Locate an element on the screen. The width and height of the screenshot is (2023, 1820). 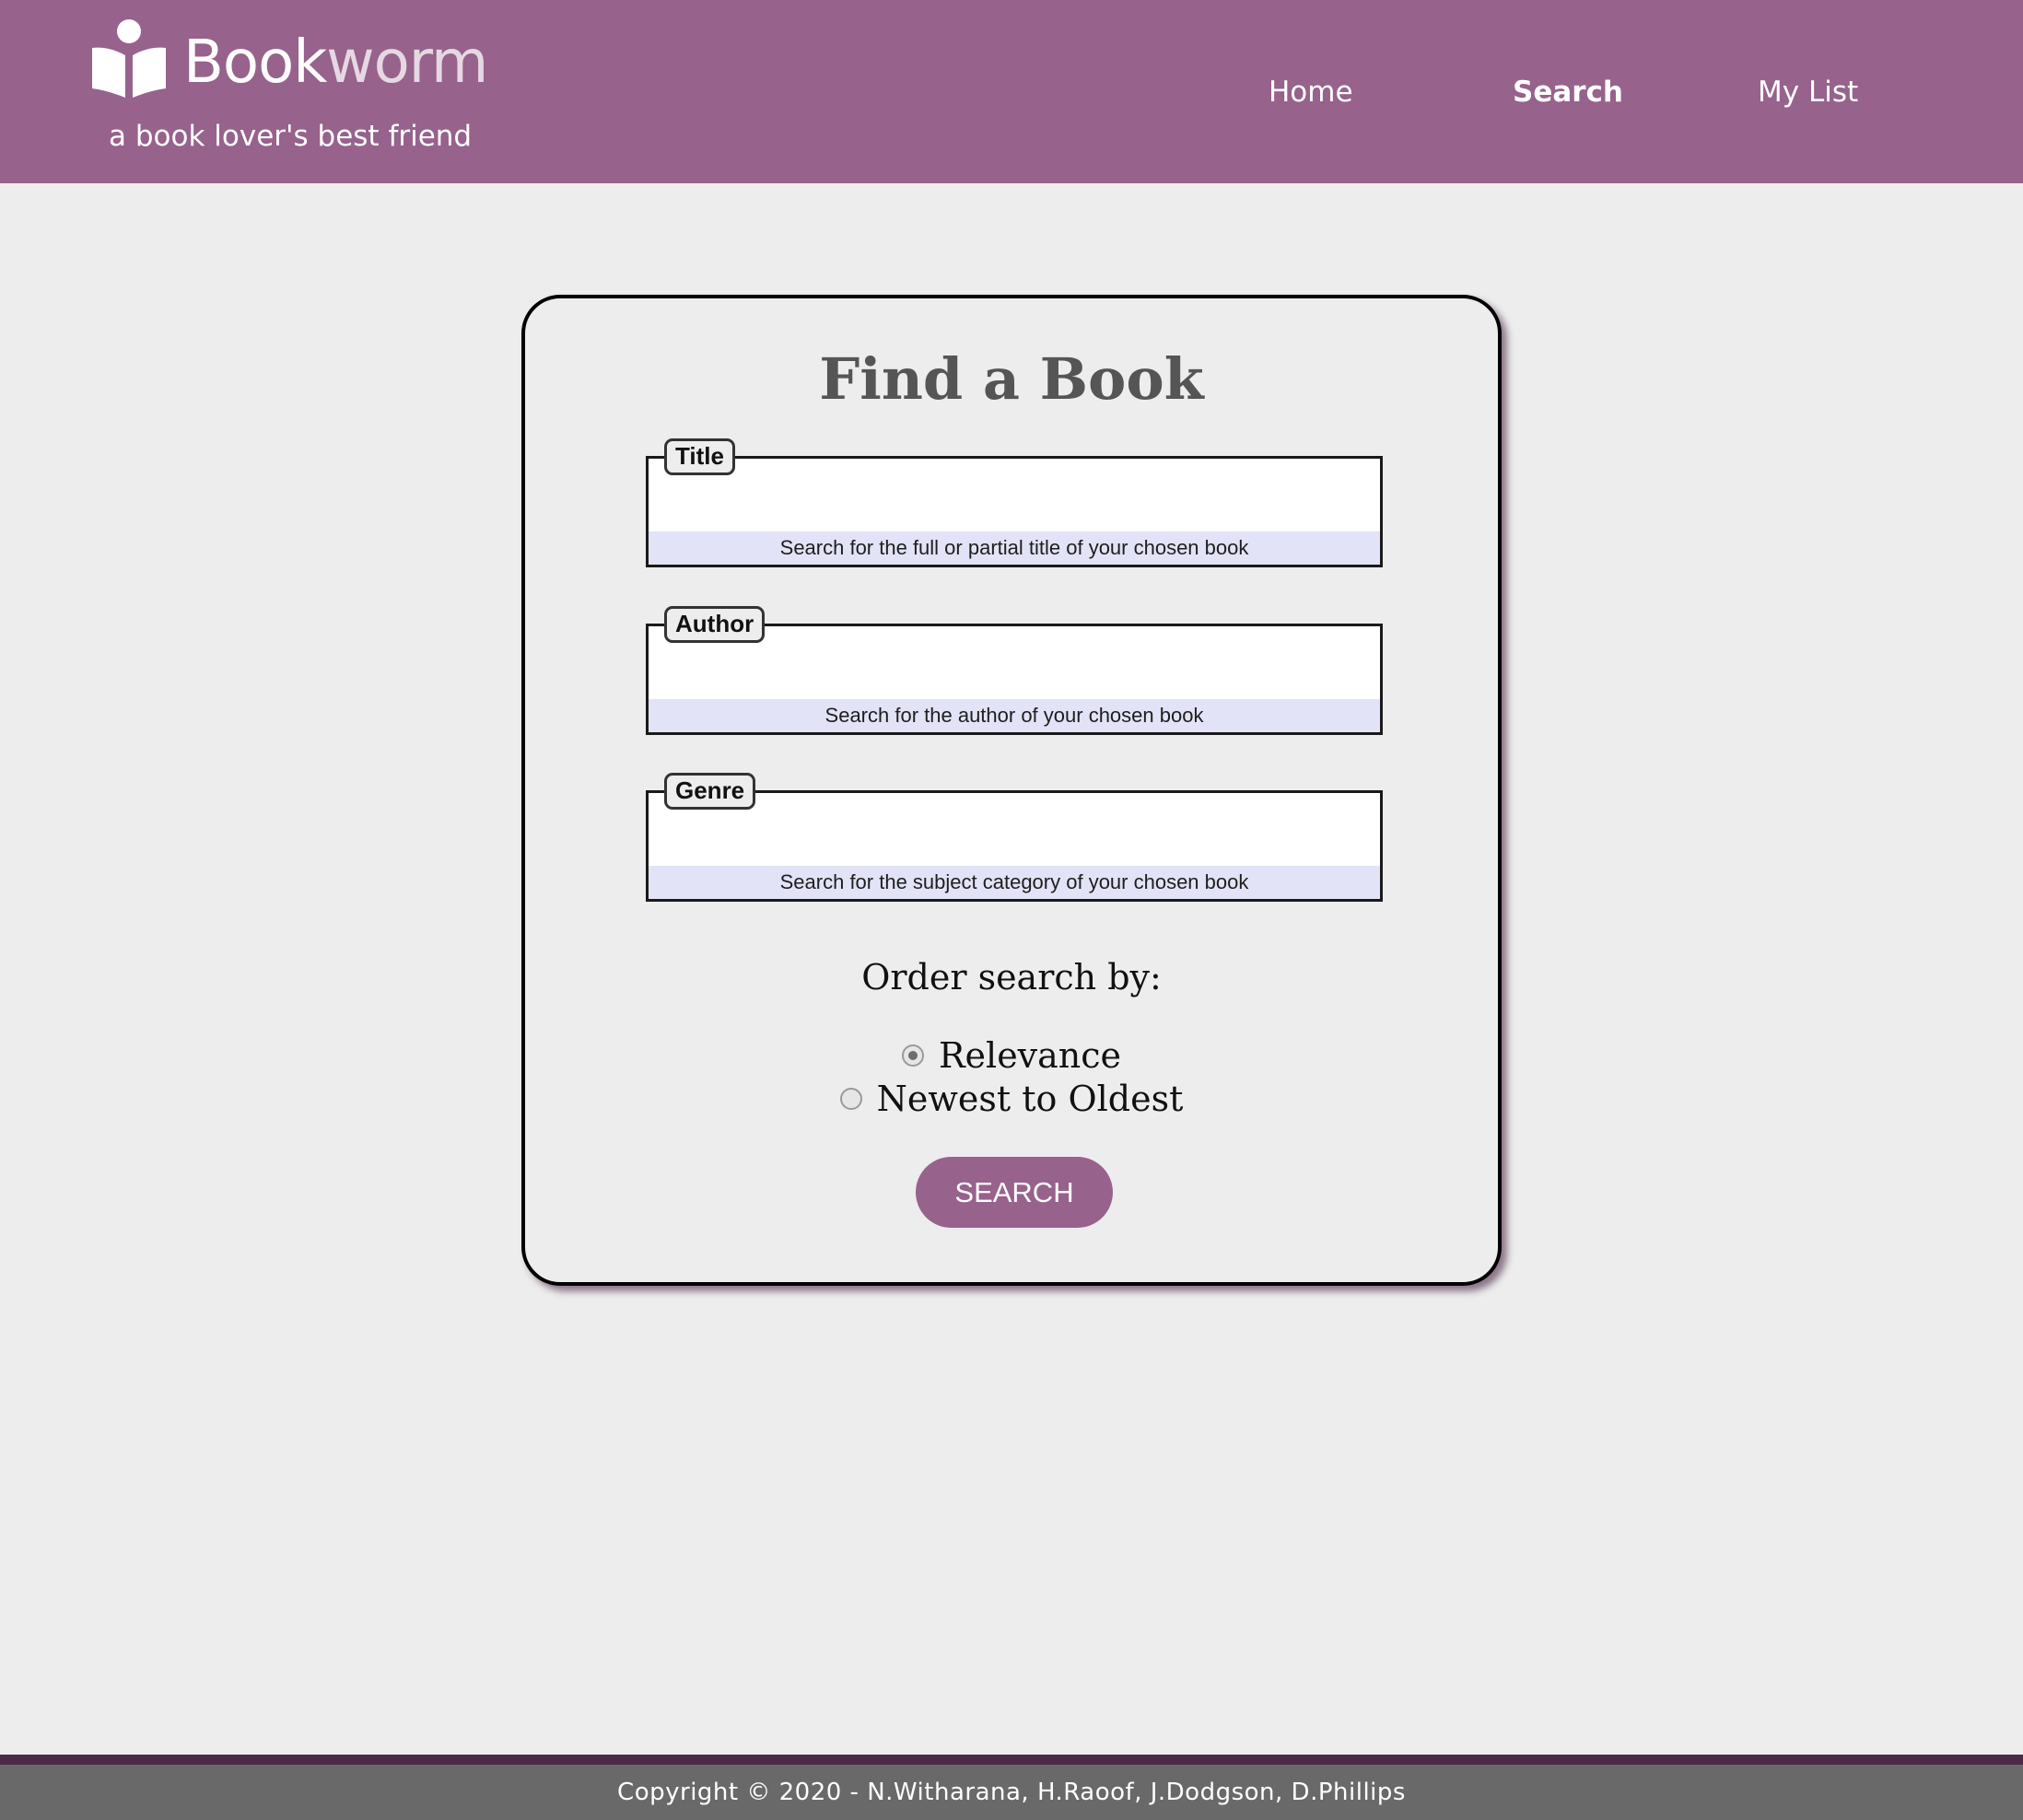
newest-to-oldest-label: Newest to Oldest is located at coordinates (1030, 1099).